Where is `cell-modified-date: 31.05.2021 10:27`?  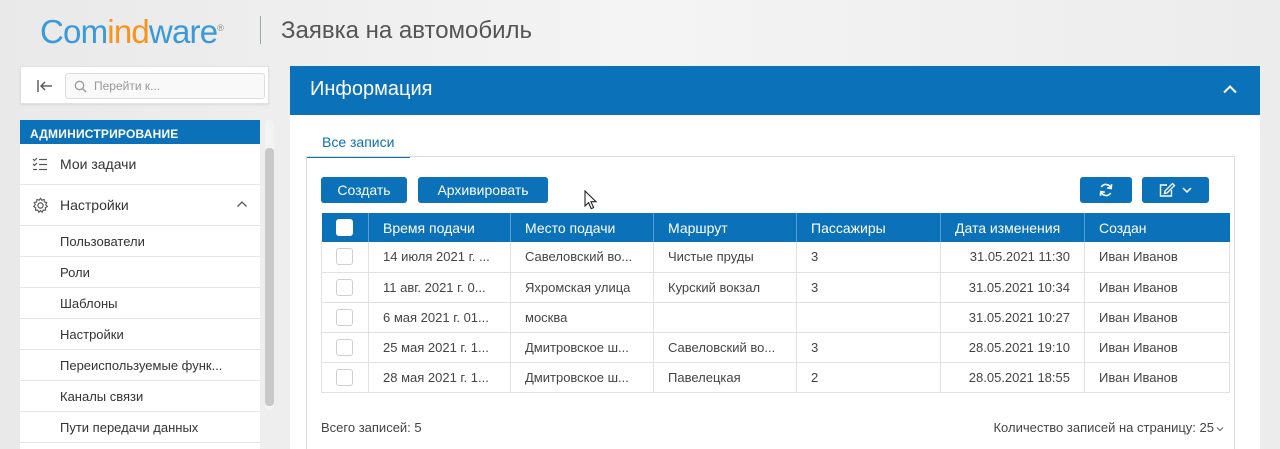
cell-modified-date: 31.05.2021 10:27 is located at coordinates (1012, 317).